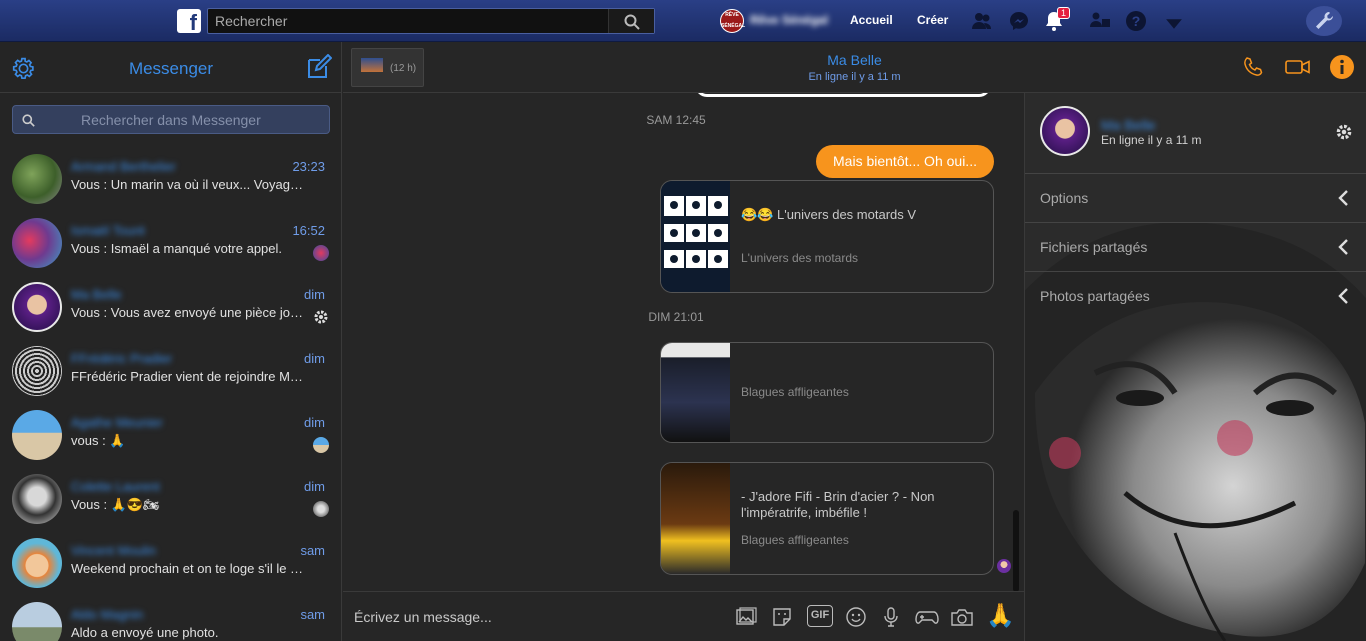  I want to click on contact-status: En ligne il y a 11 m, so click(1151, 140).